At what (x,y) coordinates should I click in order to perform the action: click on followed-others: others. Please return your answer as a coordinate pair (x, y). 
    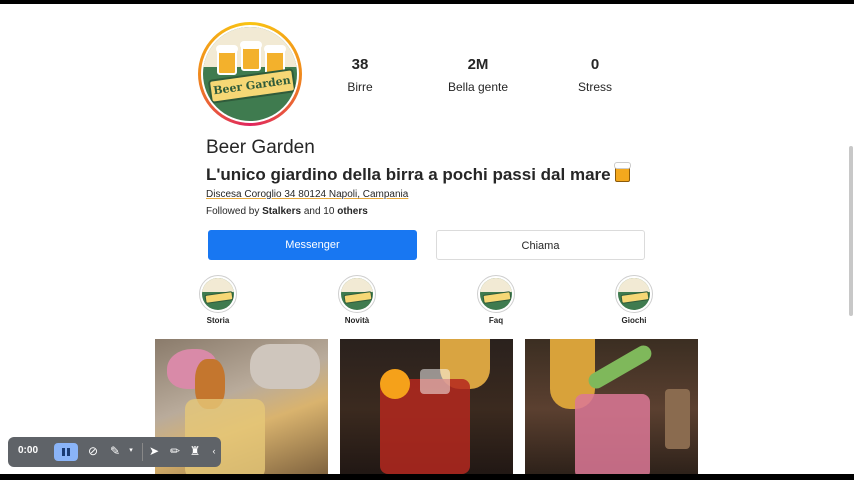
    Looking at the image, I should click on (352, 211).